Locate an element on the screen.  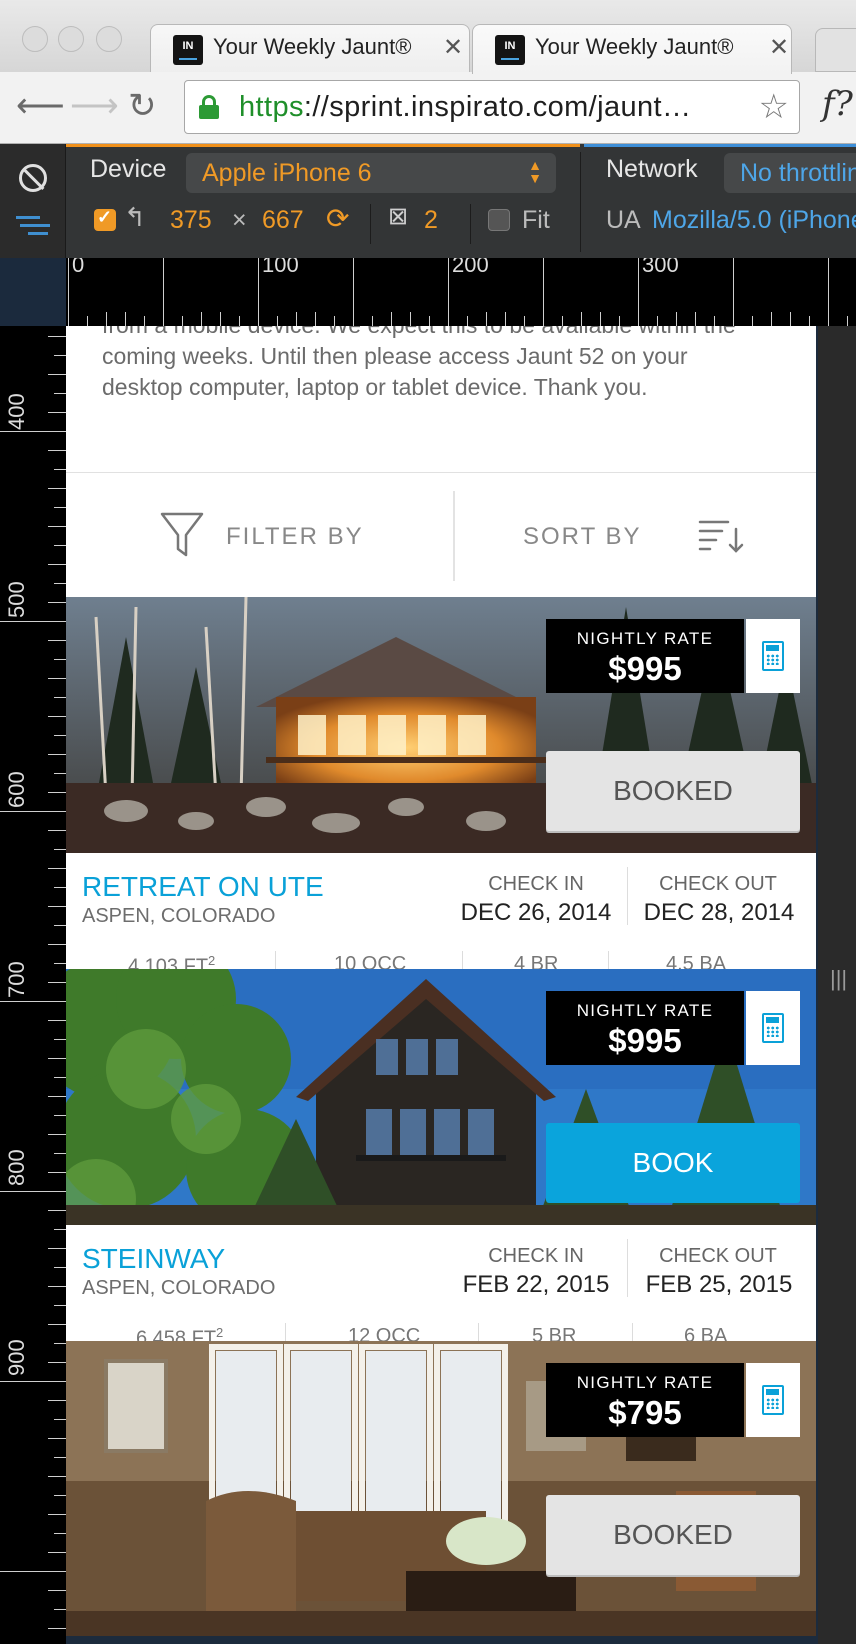
media-queries-icon is located at coordinates (33, 228).